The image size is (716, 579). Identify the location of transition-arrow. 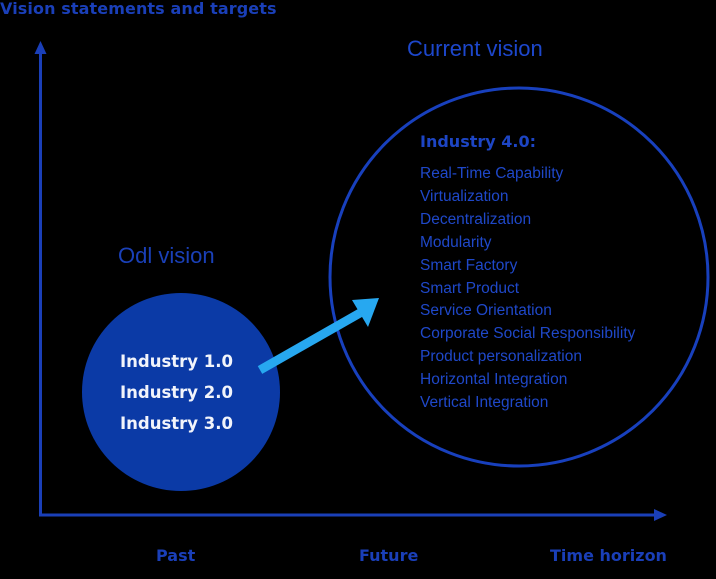
(318, 336).